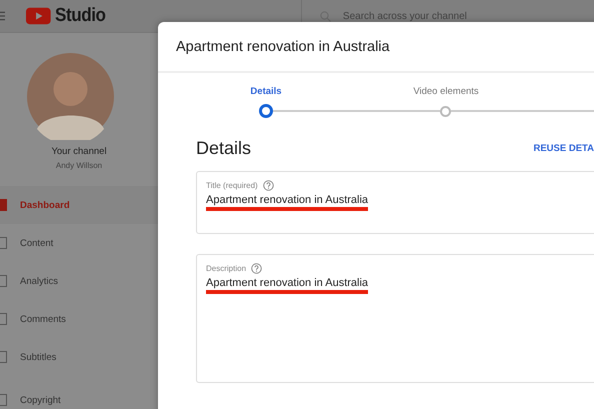 The height and width of the screenshot is (409, 594). I want to click on dialog-title: Apartment renovation in Australia, so click(283, 46).